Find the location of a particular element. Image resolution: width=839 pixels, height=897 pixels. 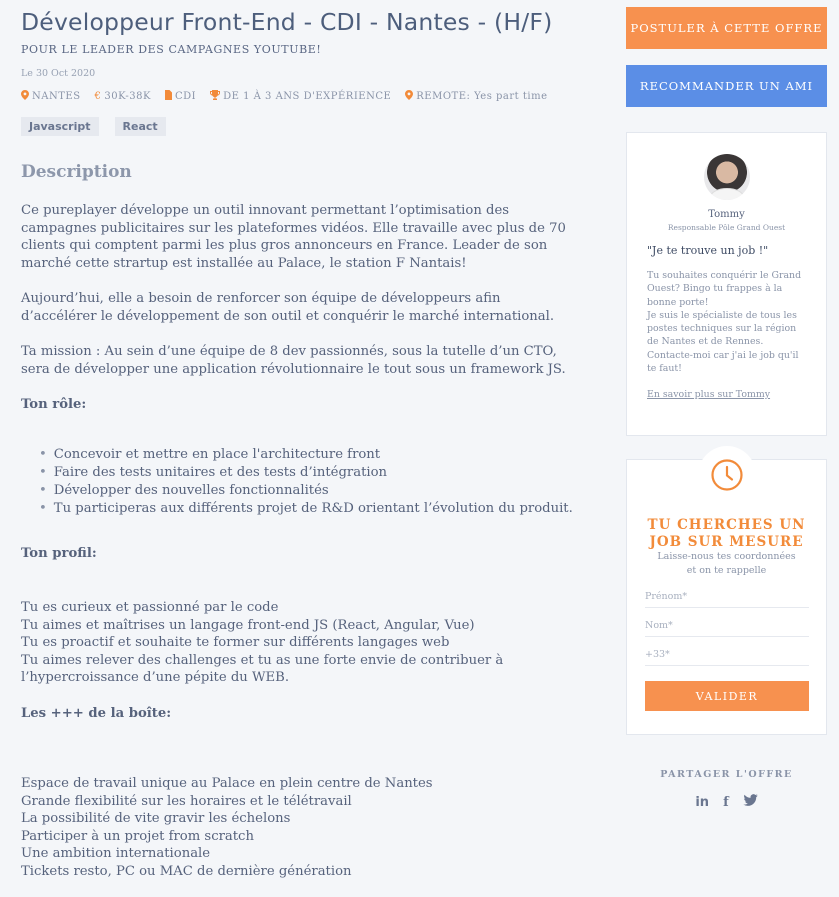

form-title: TU CHERCHES UN JOB SUR MESURE is located at coordinates (726, 534).